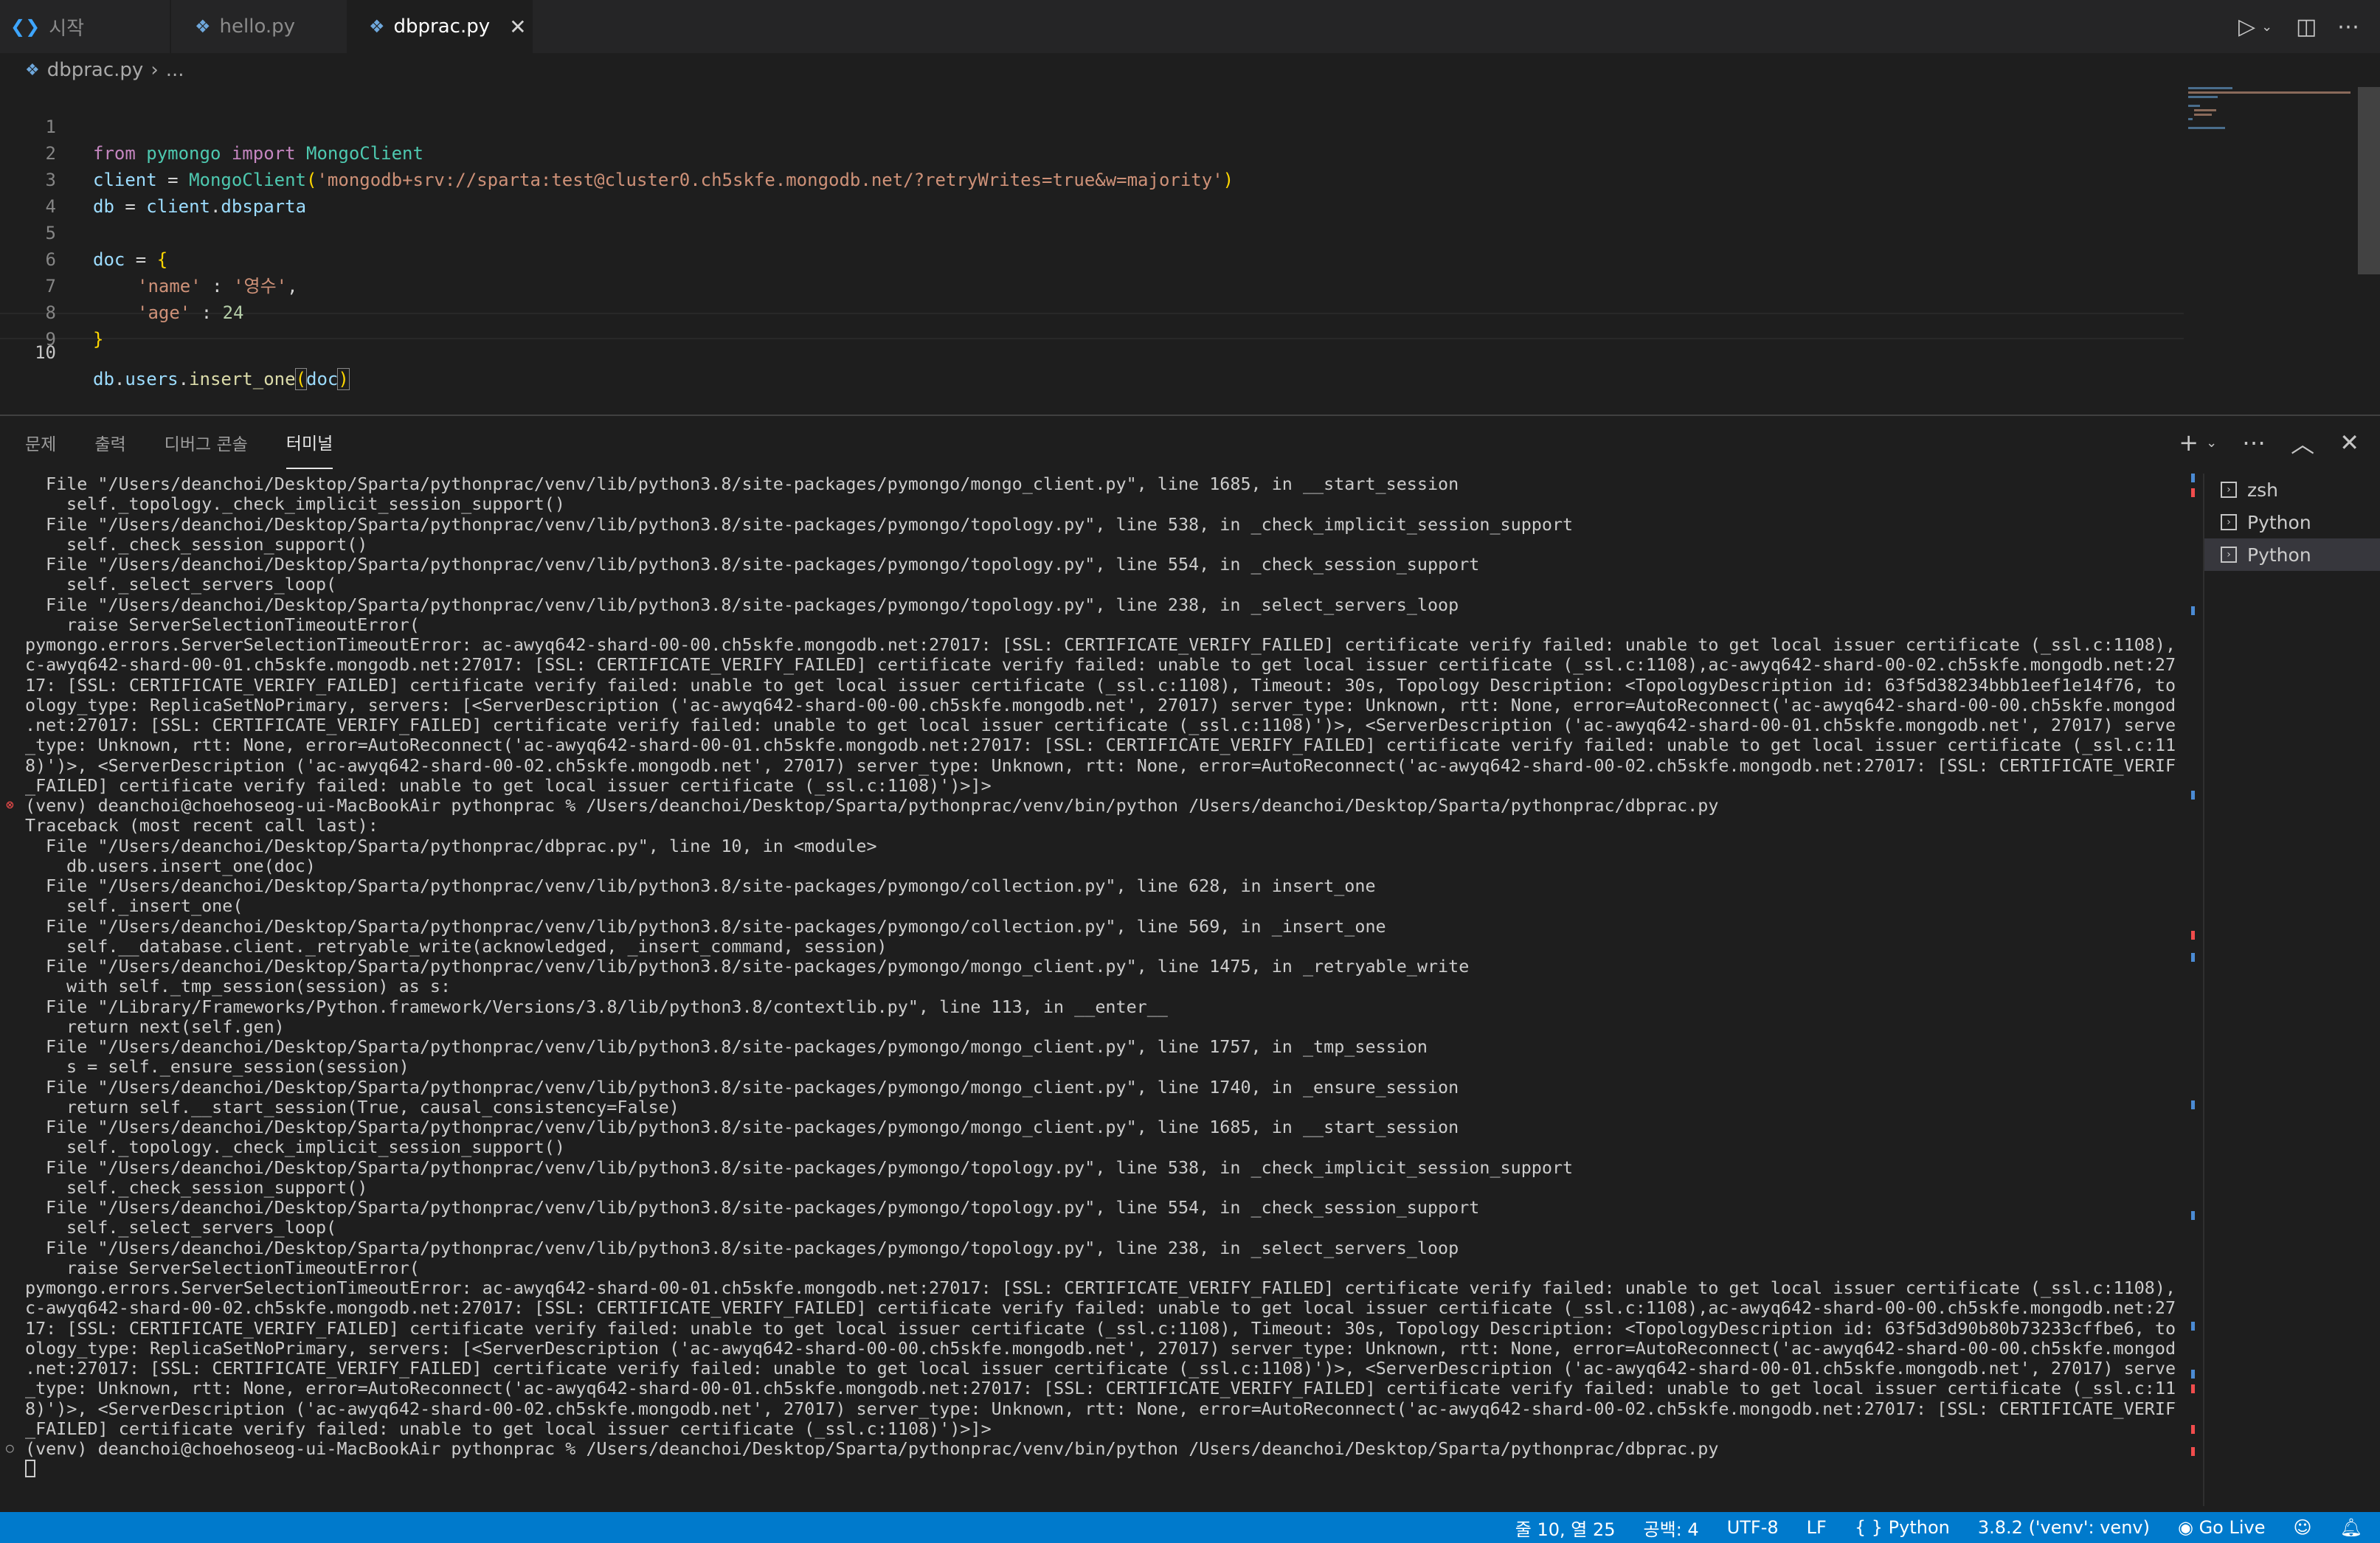 This screenshot has height=1543, width=2380. Describe the element at coordinates (95, 70) in the screenshot. I see `breadcrumb-file: dbprac.py` at that location.